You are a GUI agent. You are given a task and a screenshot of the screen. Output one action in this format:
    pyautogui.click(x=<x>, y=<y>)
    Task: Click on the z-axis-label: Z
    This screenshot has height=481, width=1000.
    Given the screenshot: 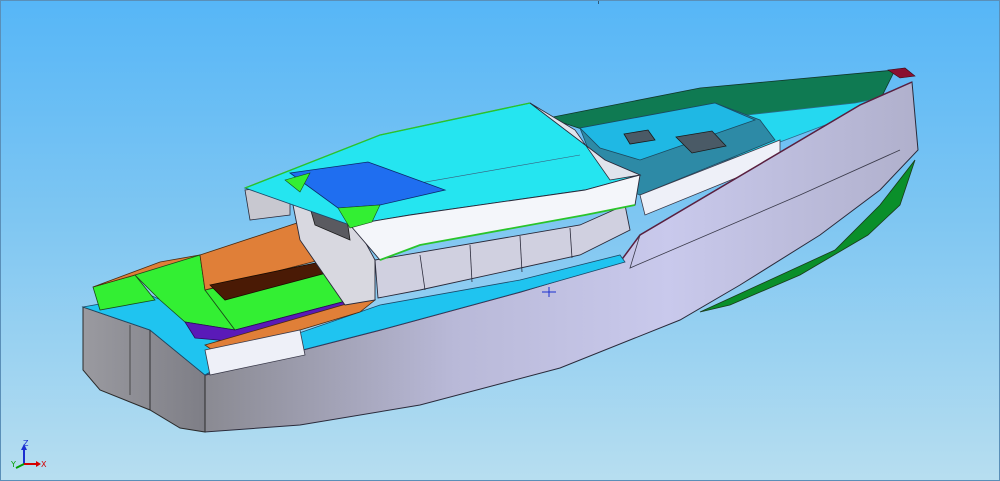 What is the action you would take?
    pyautogui.click(x=26, y=444)
    